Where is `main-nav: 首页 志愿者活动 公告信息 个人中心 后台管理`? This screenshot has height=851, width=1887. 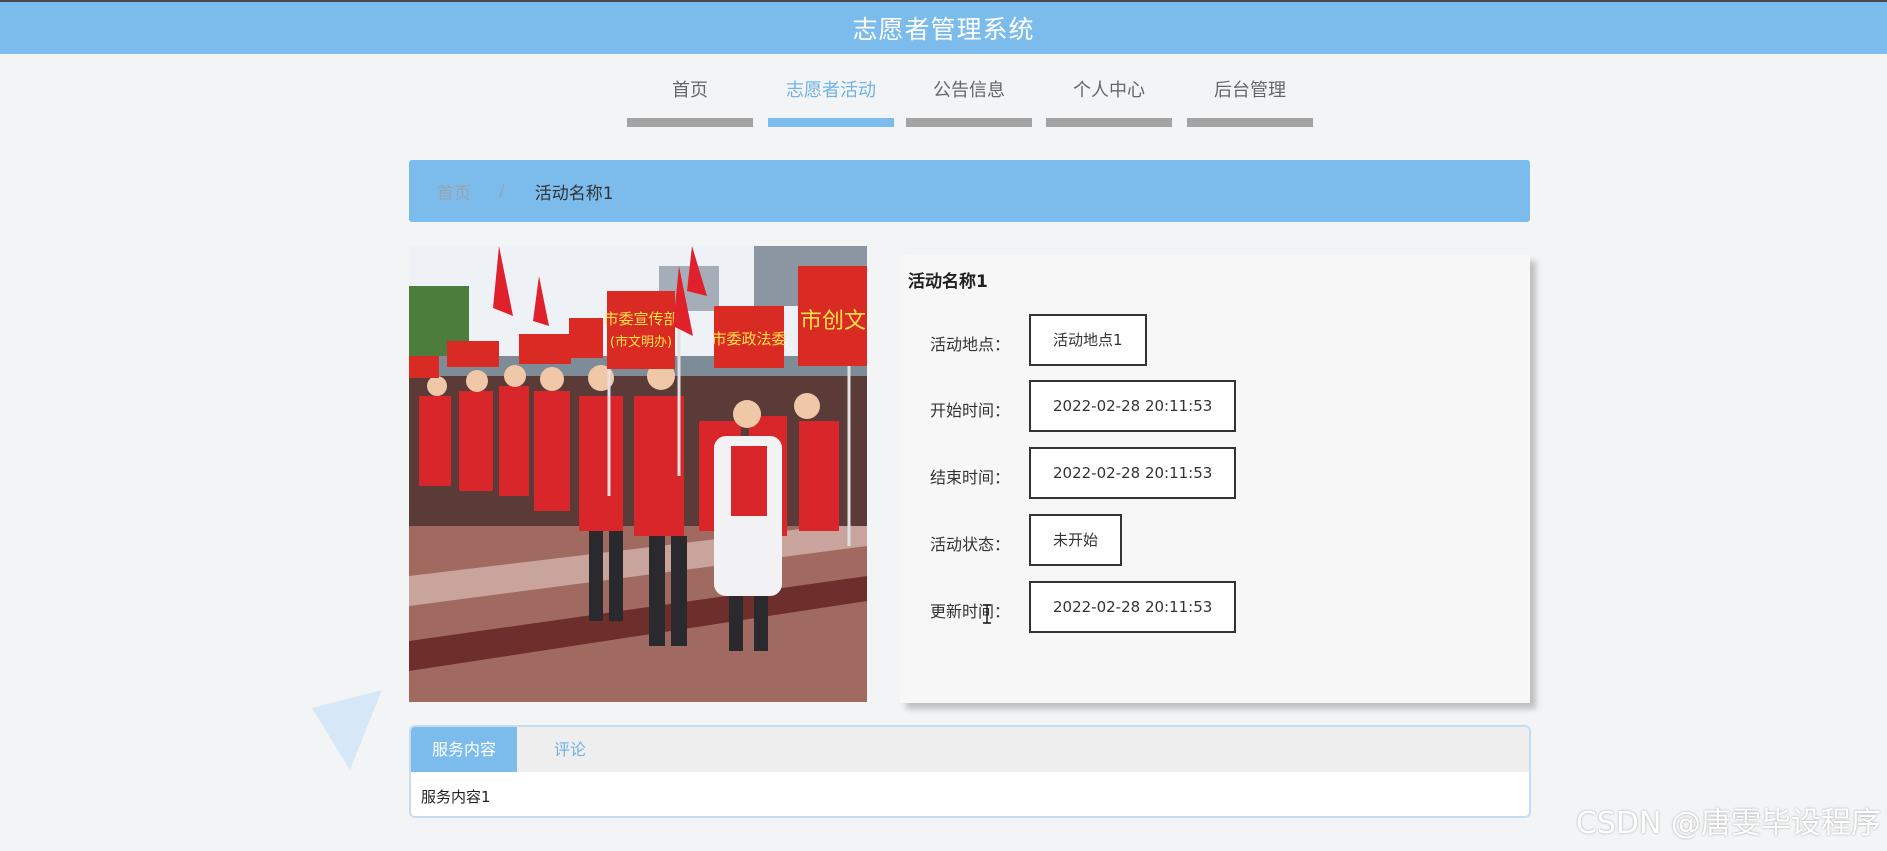
main-nav: 首页 志愿者活动 公告信息 个人中心 后台管理 is located at coordinates (943, 101).